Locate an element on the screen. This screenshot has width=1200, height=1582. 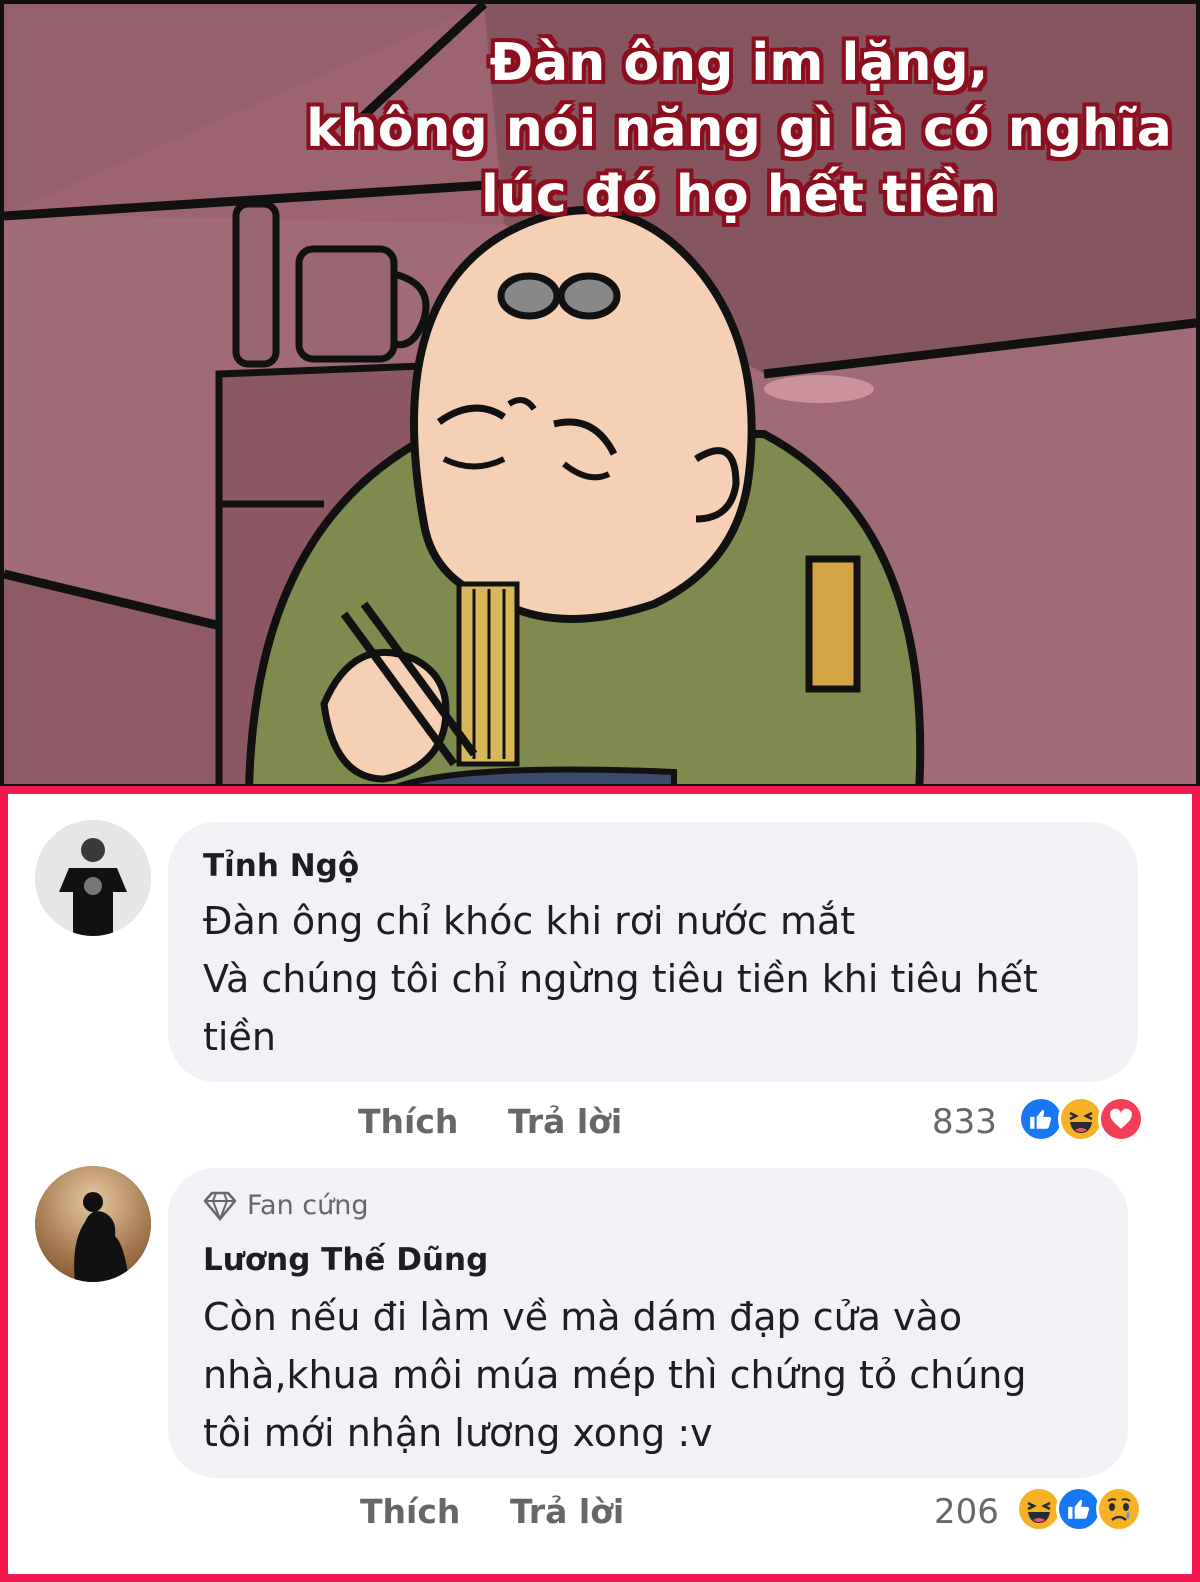
caption-line: không nói năng gì là có nghĩa is located at coordinates (739, 129).